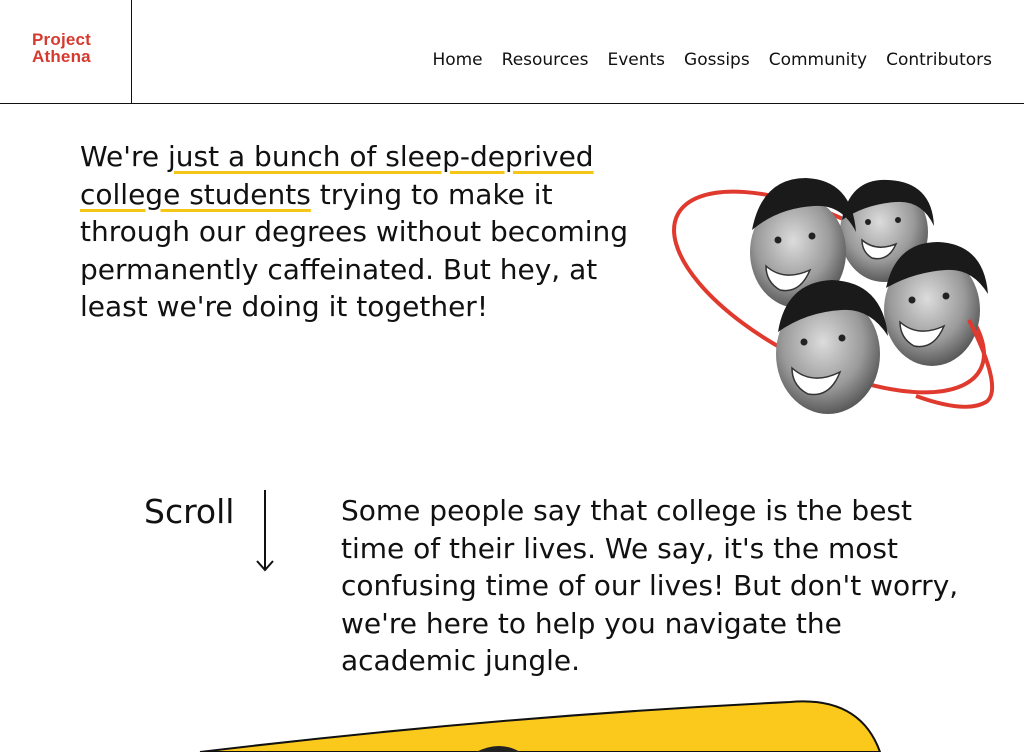  What do you see at coordinates (61, 56) in the screenshot?
I see `logo-line-2: Athena` at bounding box center [61, 56].